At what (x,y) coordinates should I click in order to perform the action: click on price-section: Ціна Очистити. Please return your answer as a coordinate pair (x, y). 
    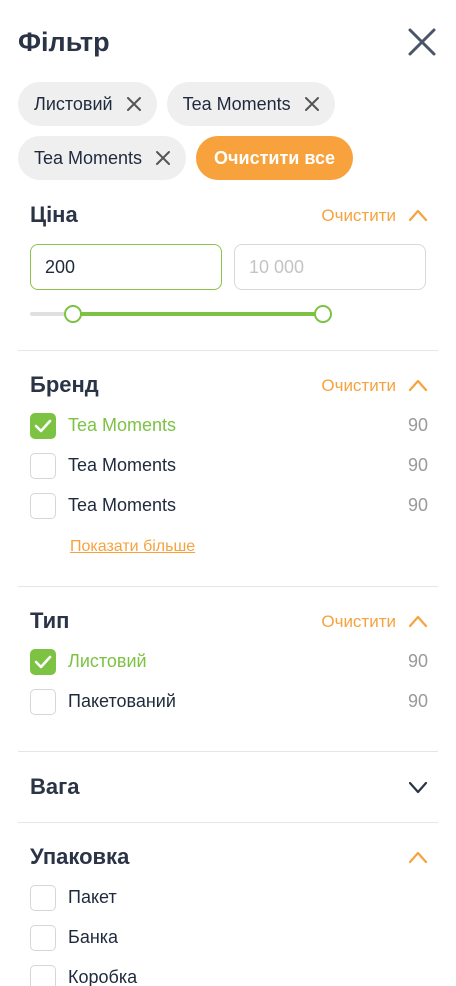
    Looking at the image, I should click on (228, 271).